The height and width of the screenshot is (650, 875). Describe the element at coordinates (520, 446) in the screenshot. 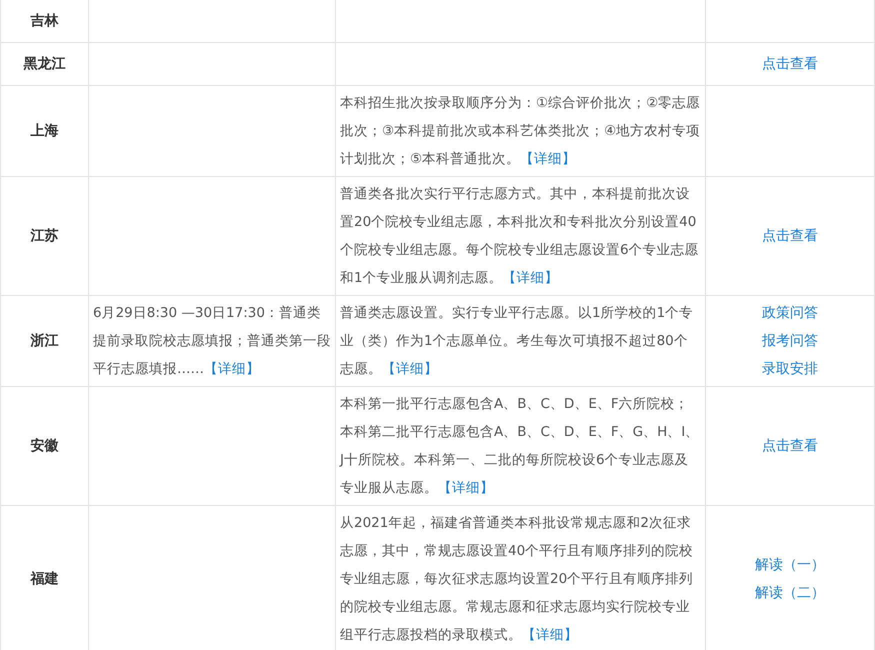

I see `policy-text: 本科第一批平行志愿包含A、B、C、D、E、F六所院校；本科第二批平行志愿包含A、B、C、D、E、F、G、H、I、J十所院校。本科第一、二批的每所院校设6个专业志愿及专业服从志愿。【详细】` at that location.